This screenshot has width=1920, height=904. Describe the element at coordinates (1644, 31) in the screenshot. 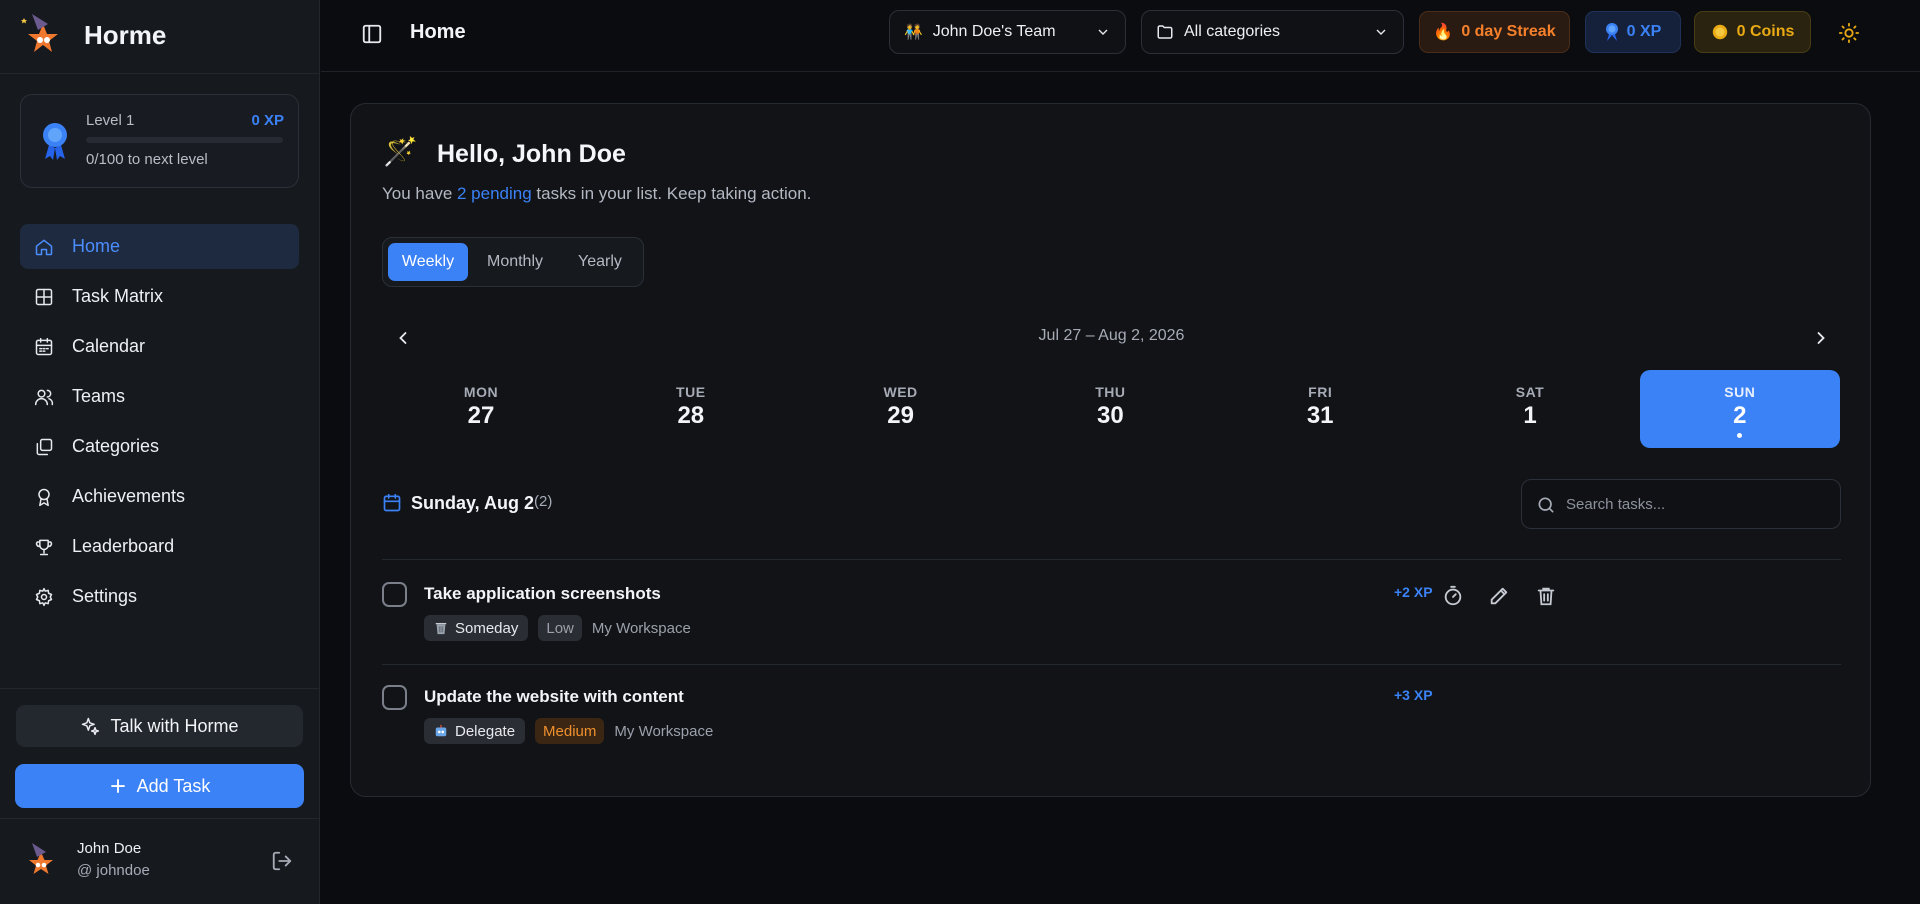

I see `xp-label: 0 XP` at that location.